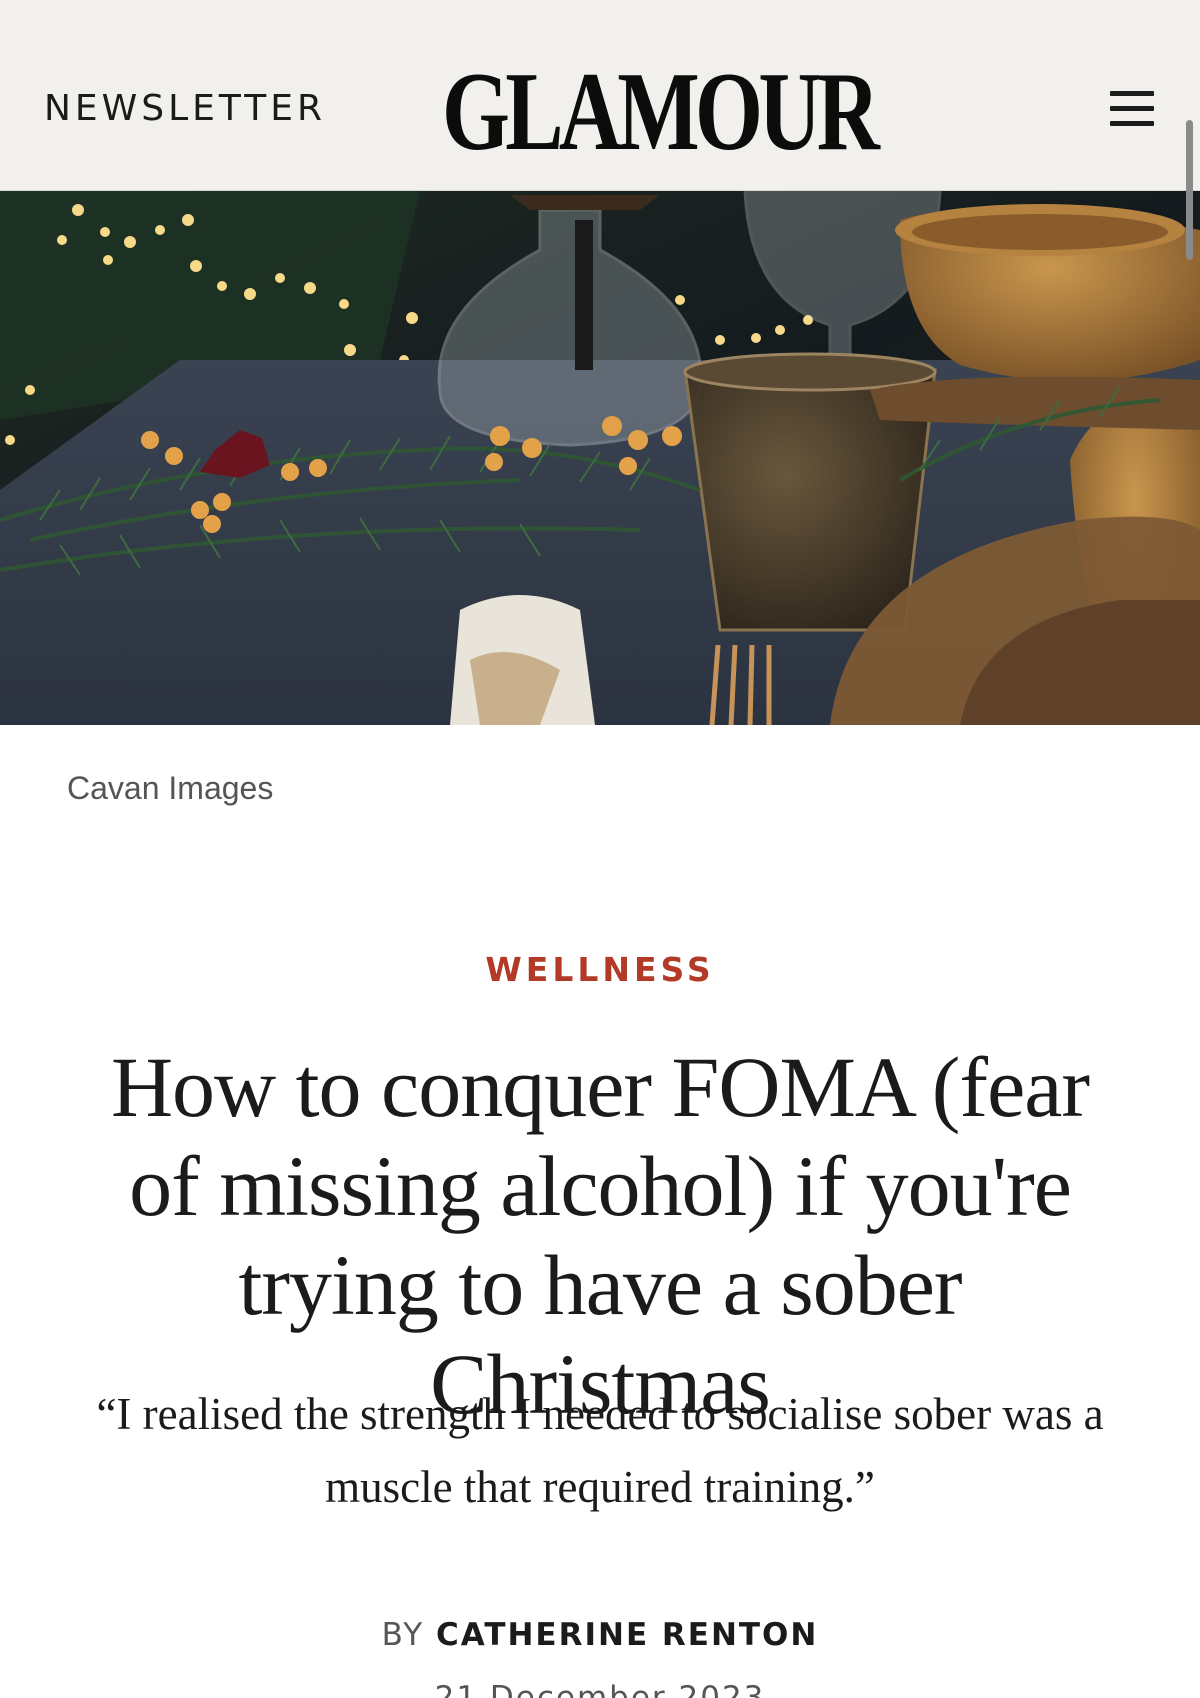 The width and height of the screenshot is (1200, 1698). Describe the element at coordinates (600, 1689) in the screenshot. I see `publish-date: 21 December 2023` at that location.